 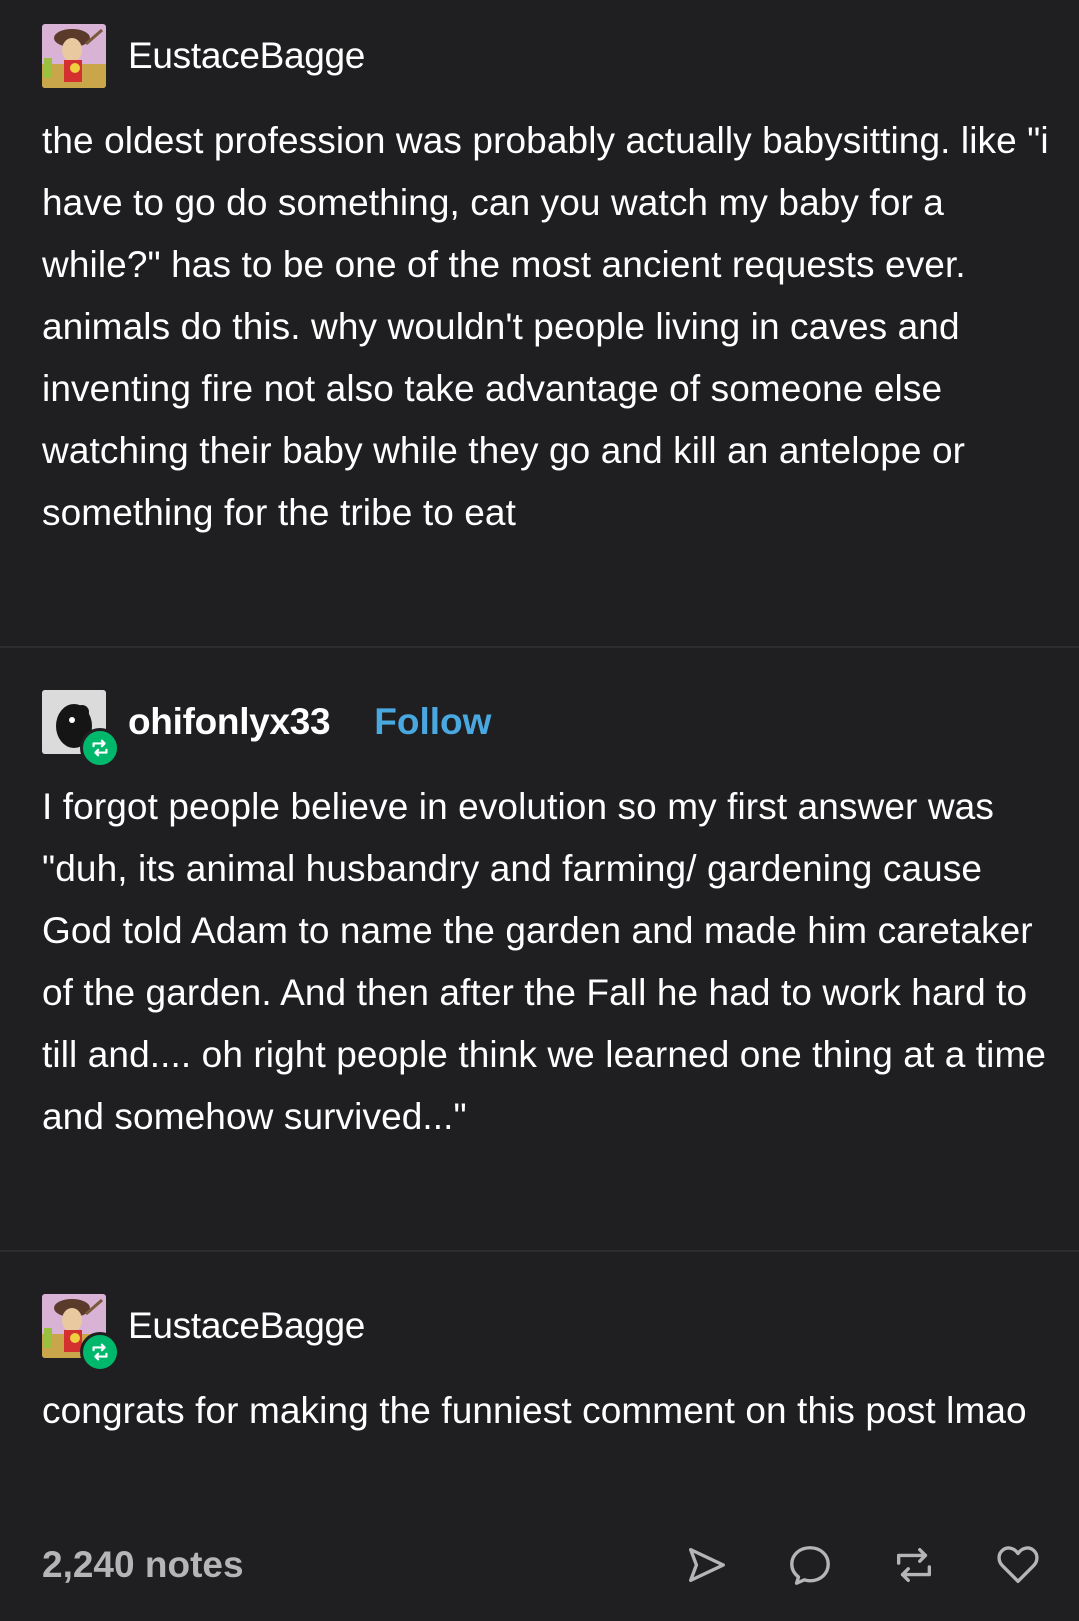 What do you see at coordinates (542, 1565) in the screenshot?
I see `post-footer: 2,240 notes` at bounding box center [542, 1565].